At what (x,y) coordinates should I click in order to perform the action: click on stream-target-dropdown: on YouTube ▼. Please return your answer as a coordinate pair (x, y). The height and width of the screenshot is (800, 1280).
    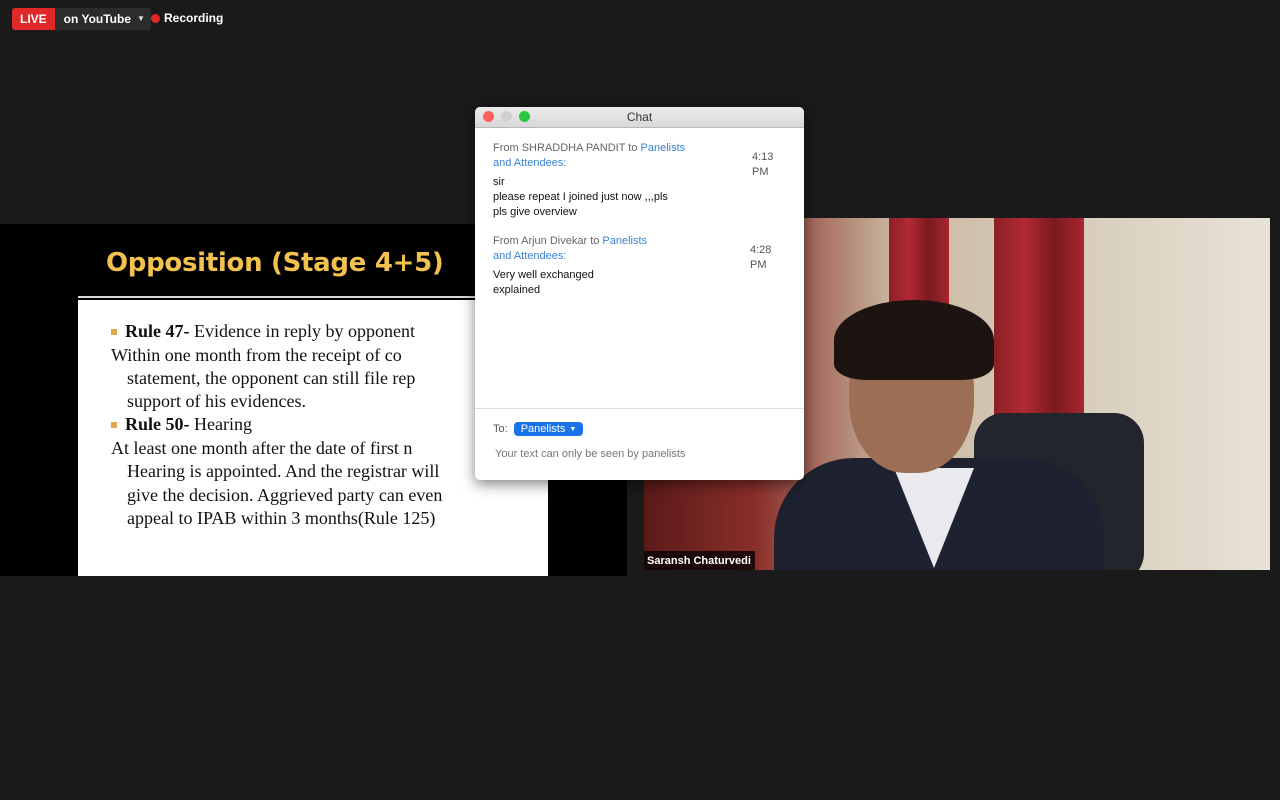
    Looking at the image, I should click on (102, 19).